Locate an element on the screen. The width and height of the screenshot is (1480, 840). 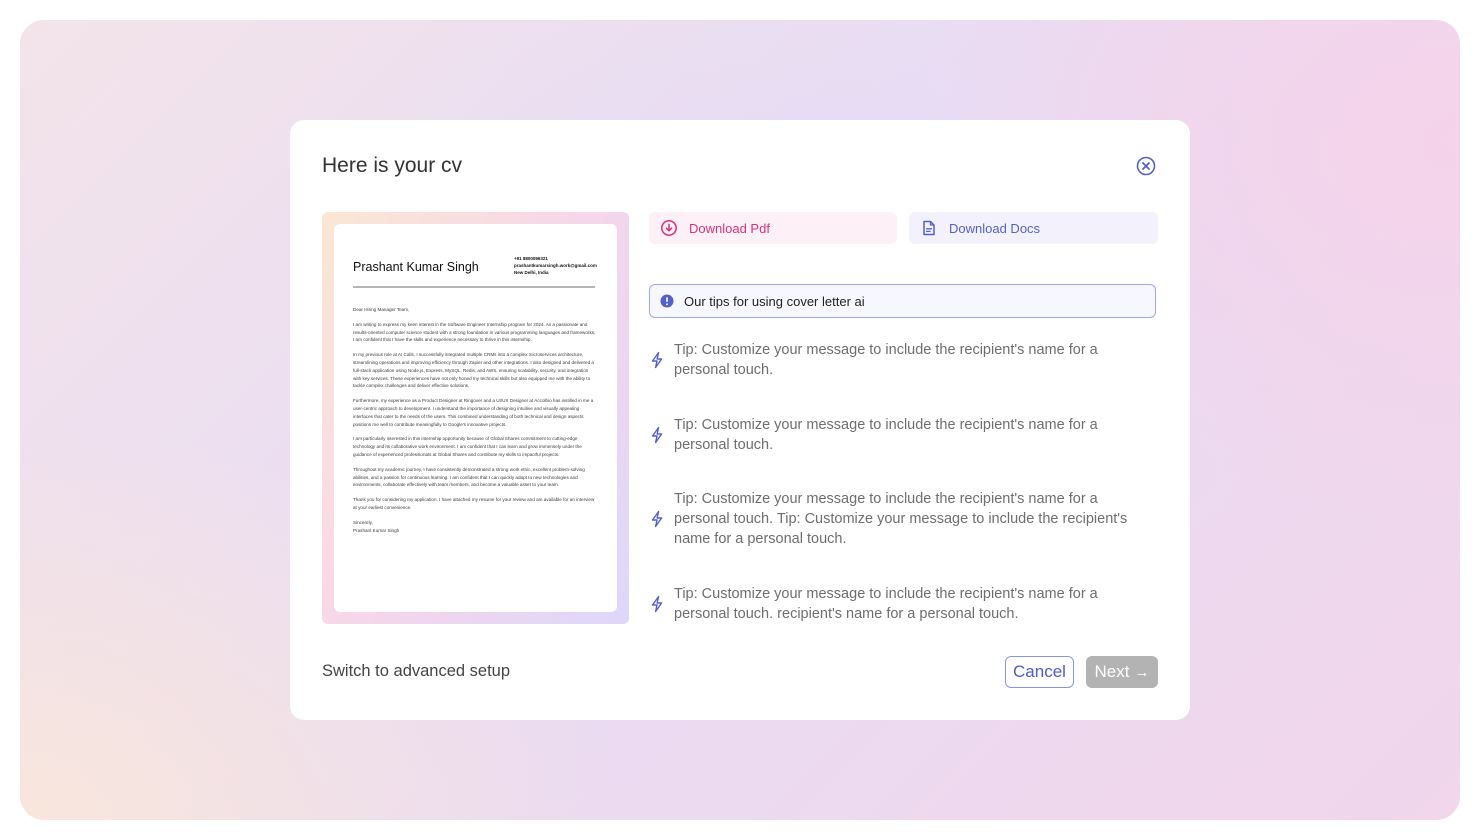
download-circle-icon is located at coordinates (669, 228).